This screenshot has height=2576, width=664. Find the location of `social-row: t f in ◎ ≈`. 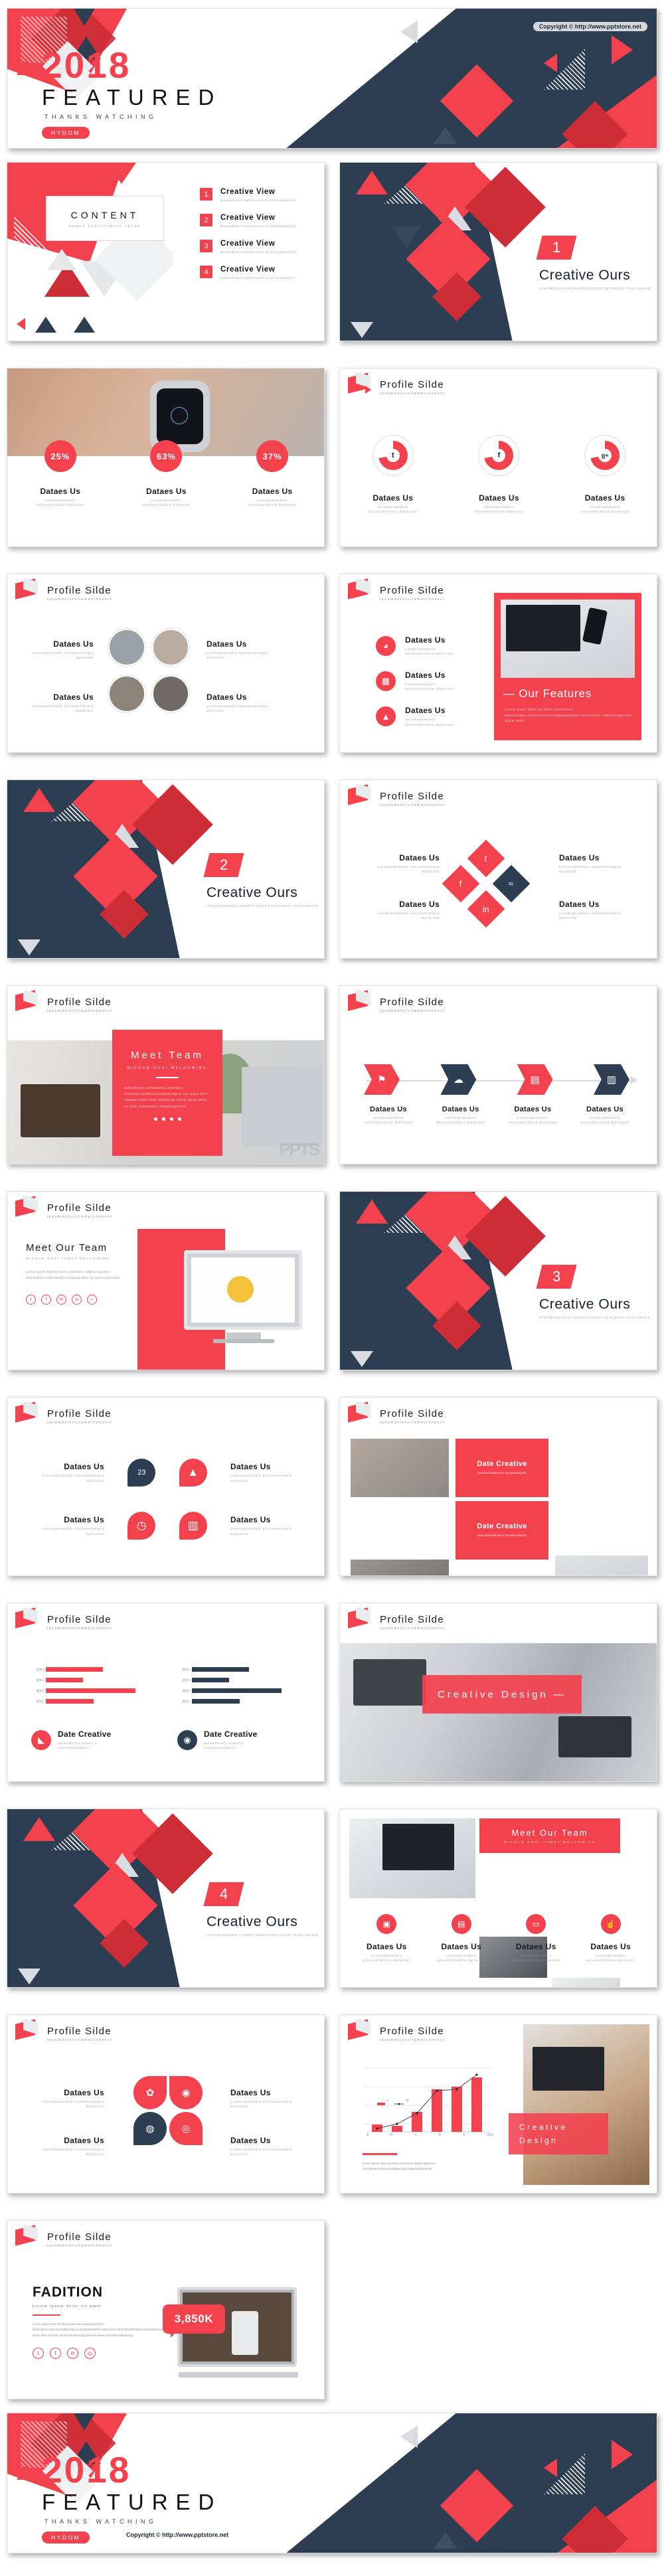

social-row: t f in ◎ ≈ is located at coordinates (86, 1299).